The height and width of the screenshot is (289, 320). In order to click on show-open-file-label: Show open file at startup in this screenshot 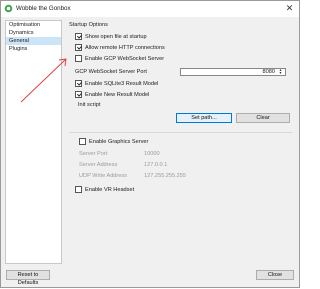, I will do `click(116, 36)`.